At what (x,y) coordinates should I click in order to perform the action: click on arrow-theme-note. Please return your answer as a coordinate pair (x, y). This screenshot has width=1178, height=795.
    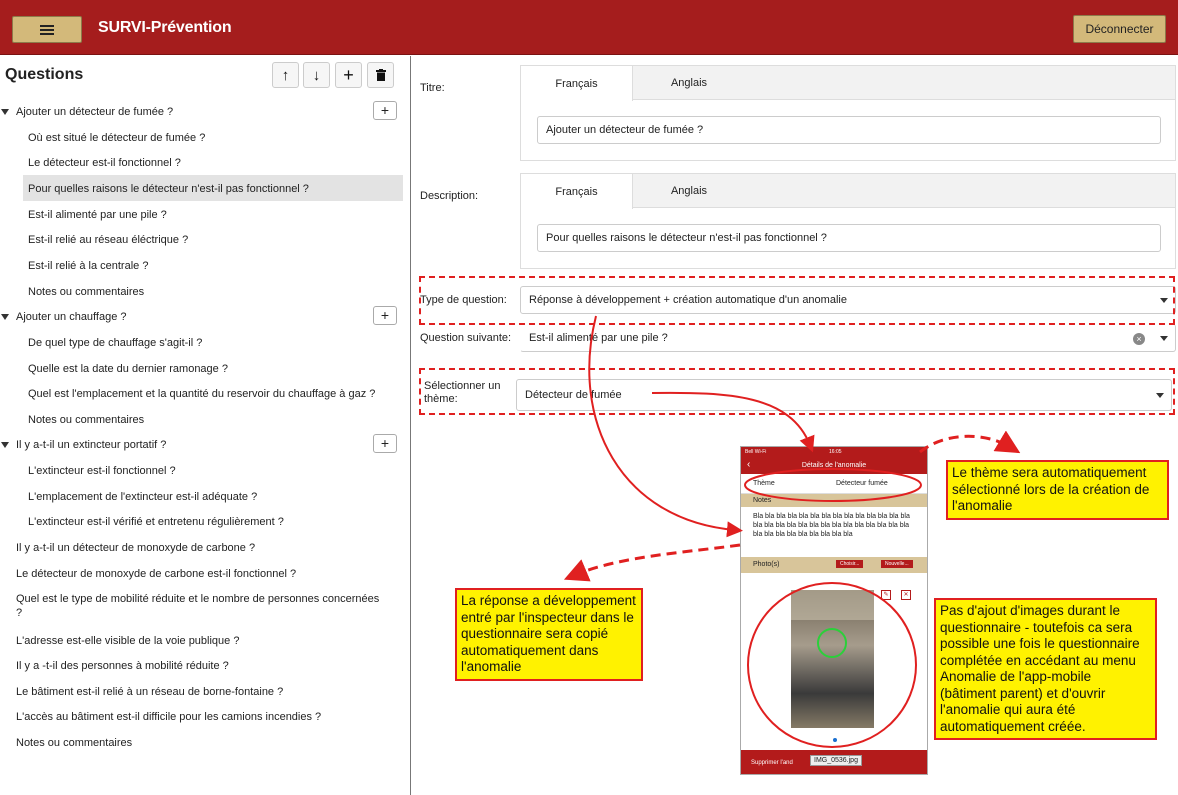
    Looking at the image, I should click on (970, 442).